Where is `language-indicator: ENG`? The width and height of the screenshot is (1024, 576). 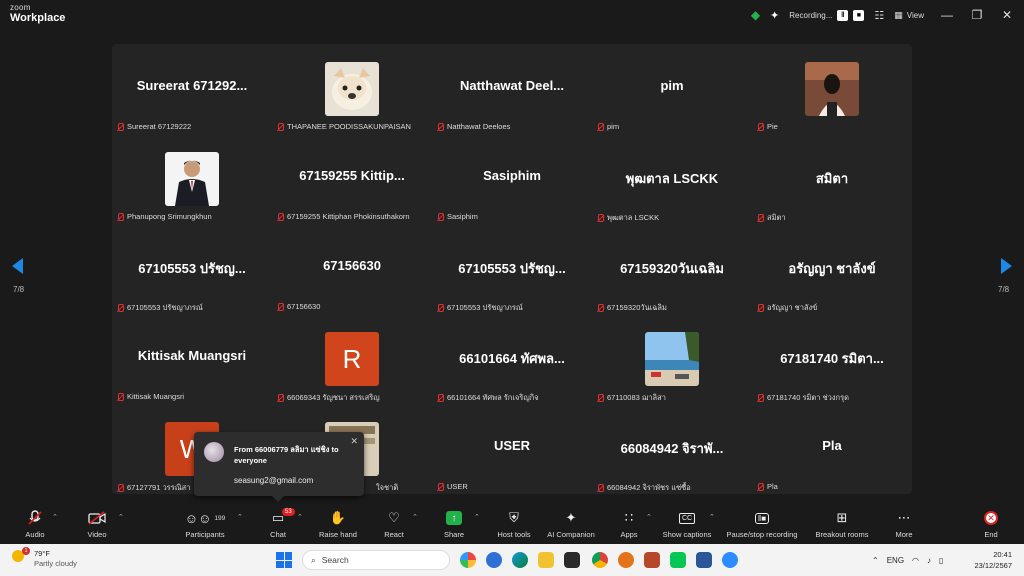 language-indicator: ENG is located at coordinates (895, 560).